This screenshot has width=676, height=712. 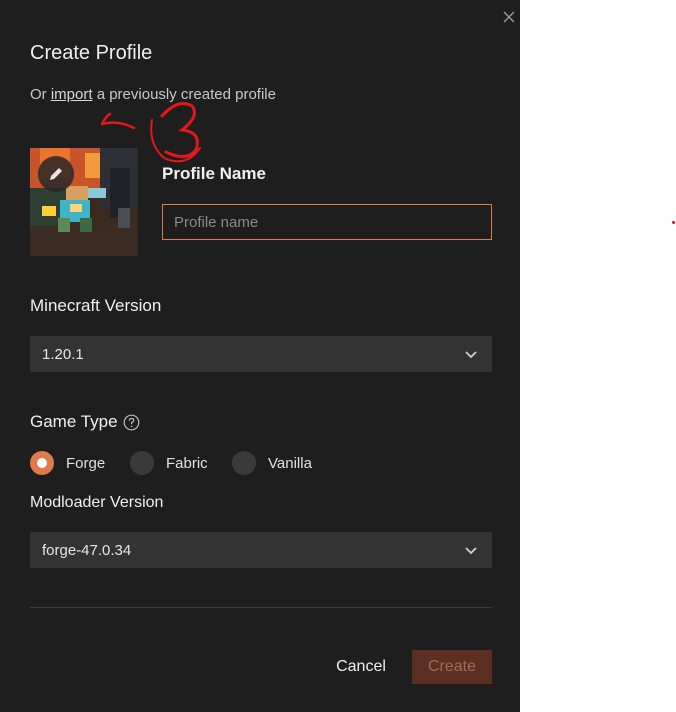 What do you see at coordinates (509, 17) in the screenshot?
I see `close-icon` at bounding box center [509, 17].